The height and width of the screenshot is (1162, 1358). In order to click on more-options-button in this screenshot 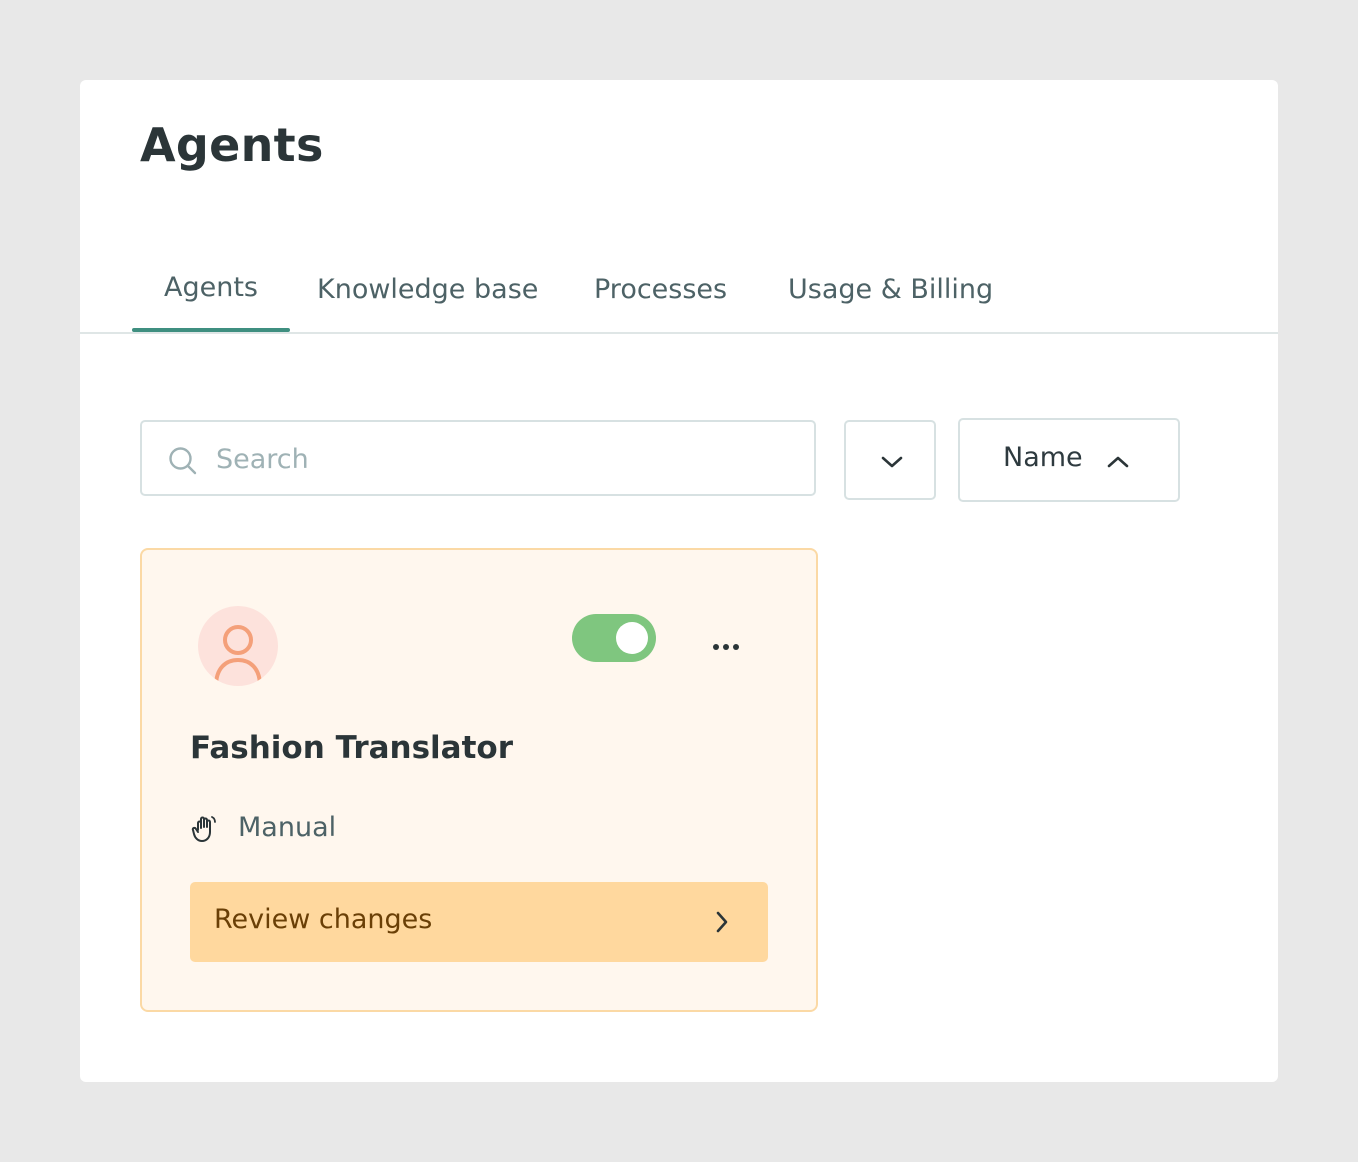, I will do `click(728, 647)`.